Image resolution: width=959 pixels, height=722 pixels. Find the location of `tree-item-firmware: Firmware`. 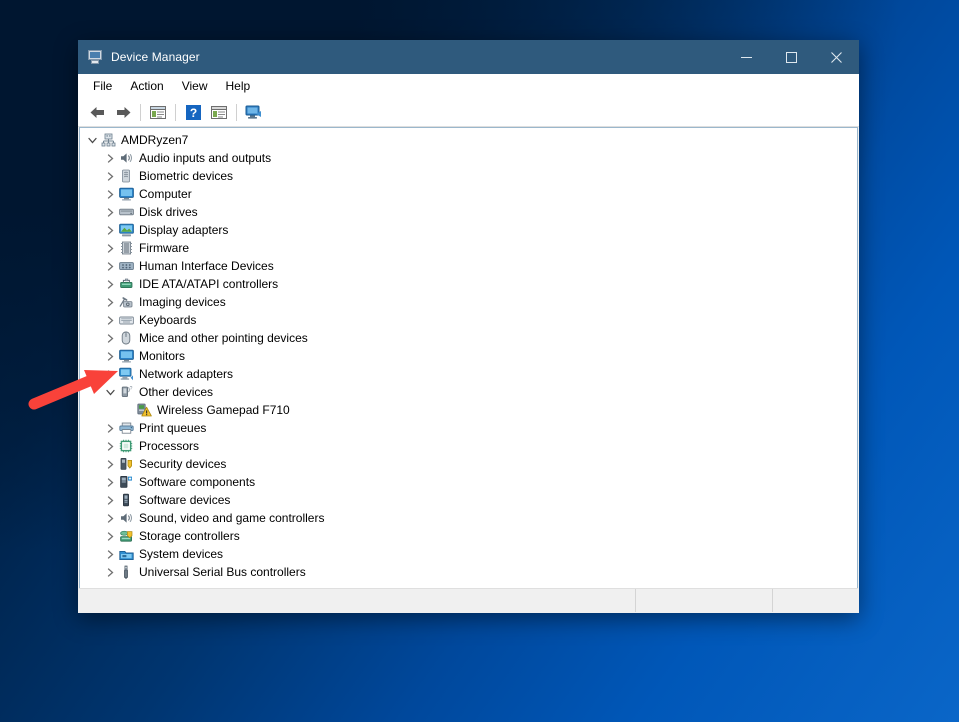

tree-item-firmware: Firmware is located at coordinates (468, 248).